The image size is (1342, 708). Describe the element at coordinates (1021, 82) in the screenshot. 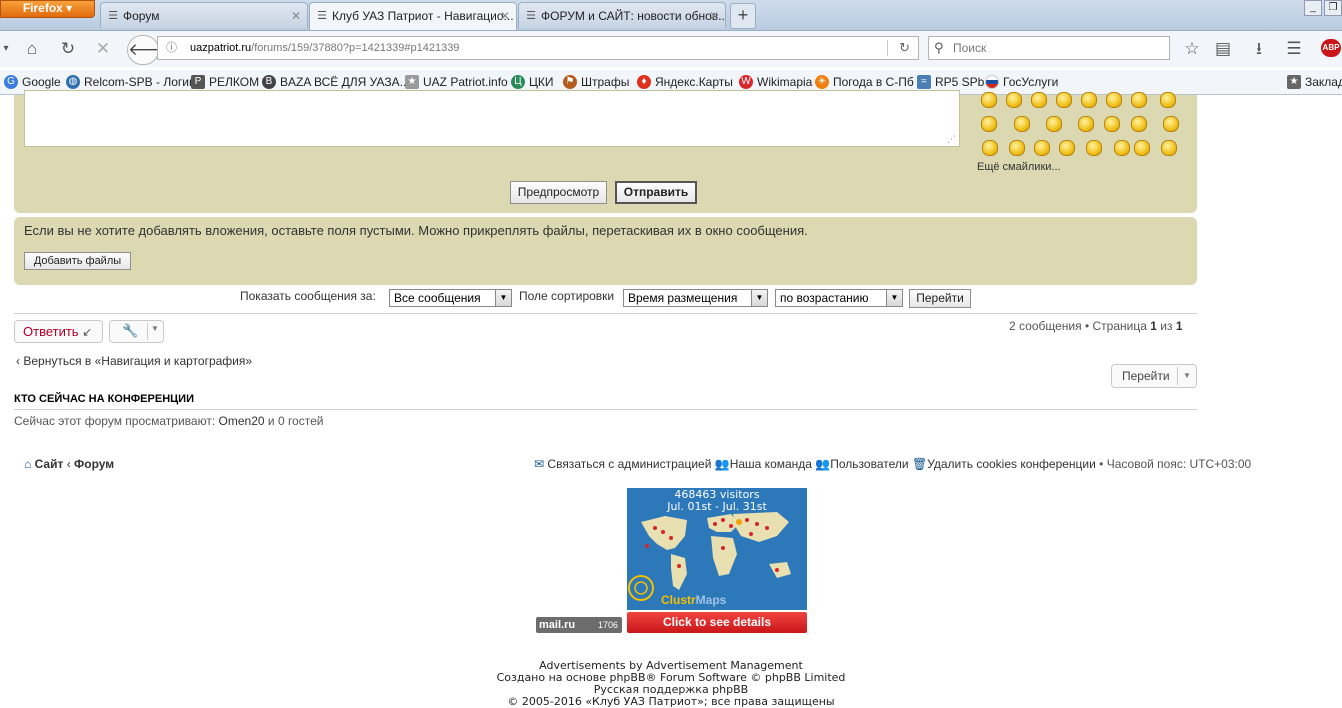

I see `bookmark-gosuslugi: ГосУслуги` at that location.